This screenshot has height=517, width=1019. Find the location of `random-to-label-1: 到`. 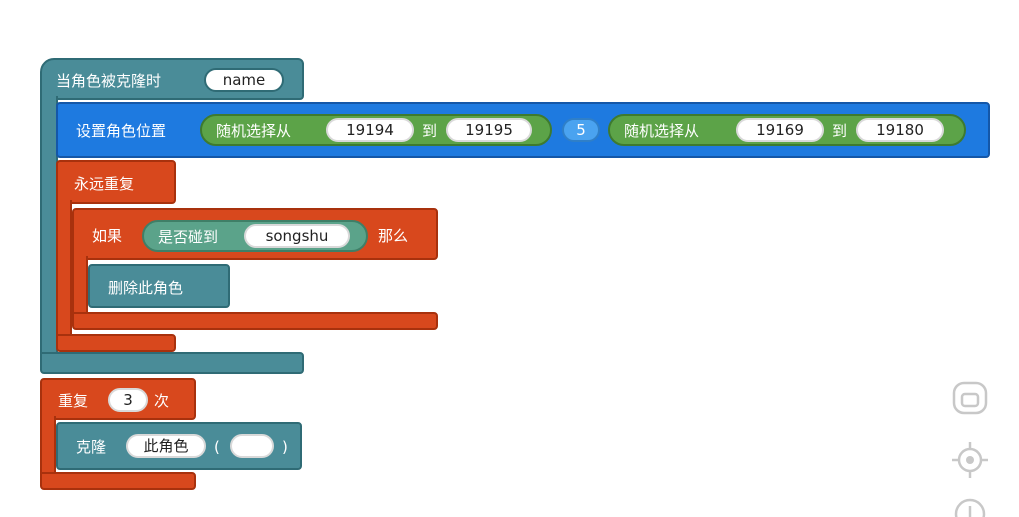

random-to-label-1: 到 is located at coordinates (430, 131).